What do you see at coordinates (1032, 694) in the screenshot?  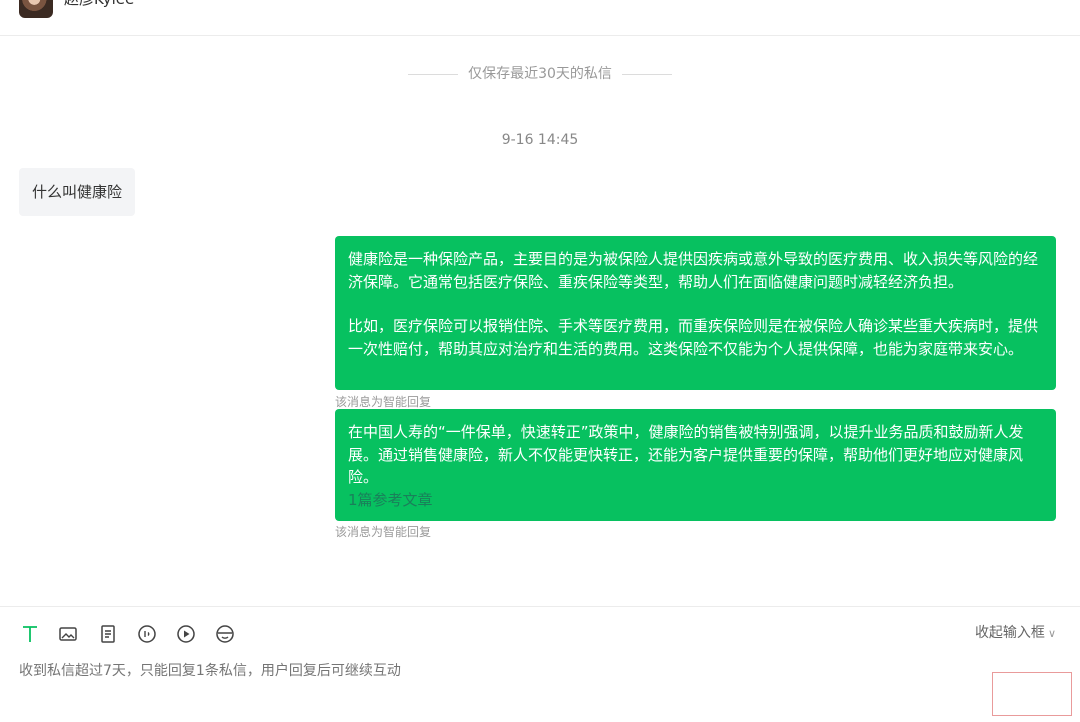 I see `watermark-logo` at bounding box center [1032, 694].